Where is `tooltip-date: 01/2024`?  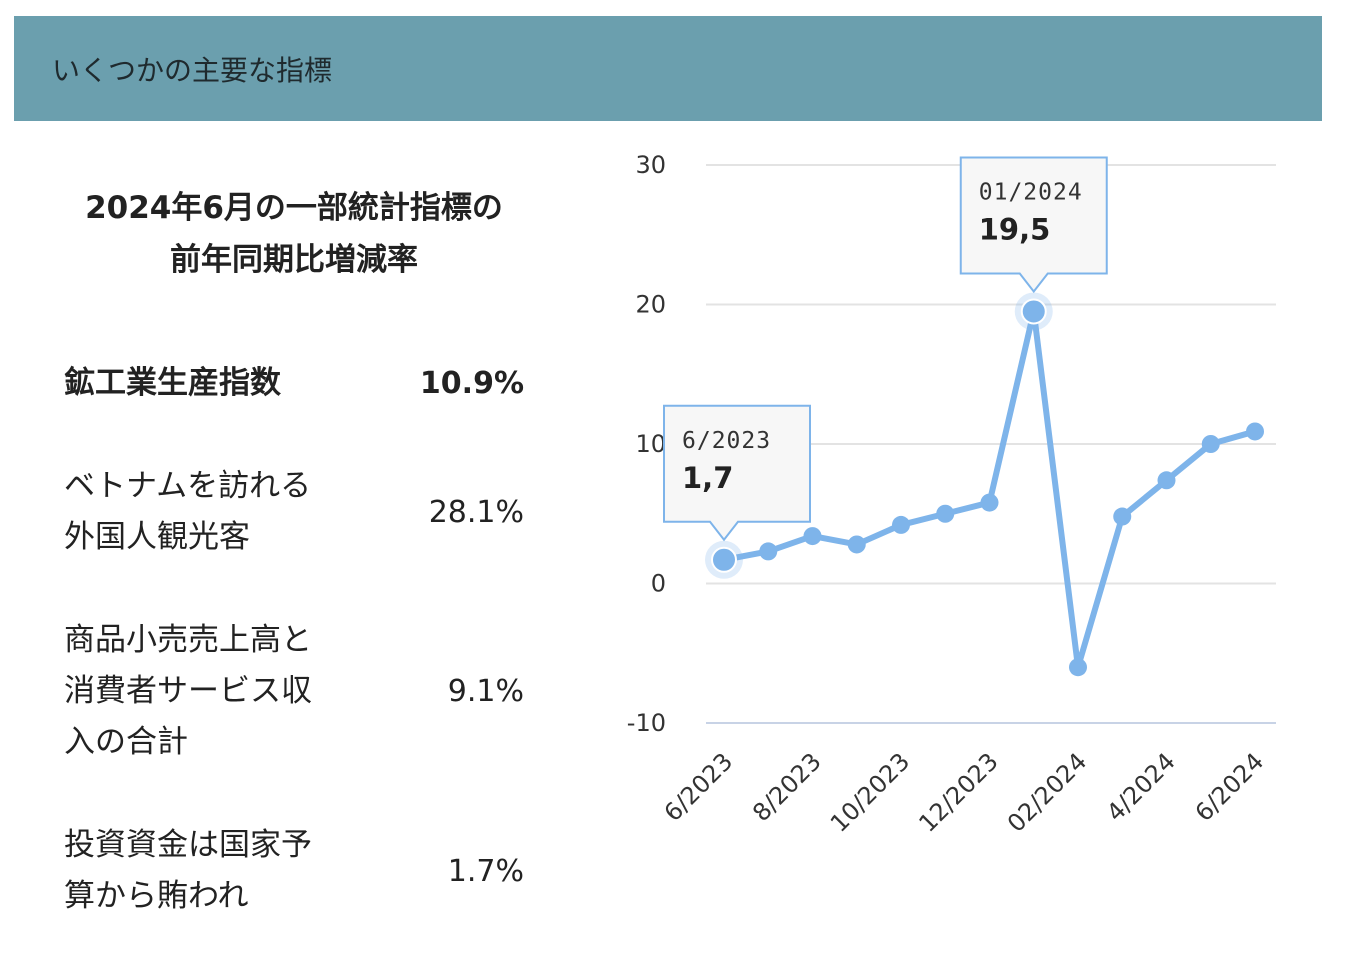
tooltip-date: 01/2024 is located at coordinates (1031, 192).